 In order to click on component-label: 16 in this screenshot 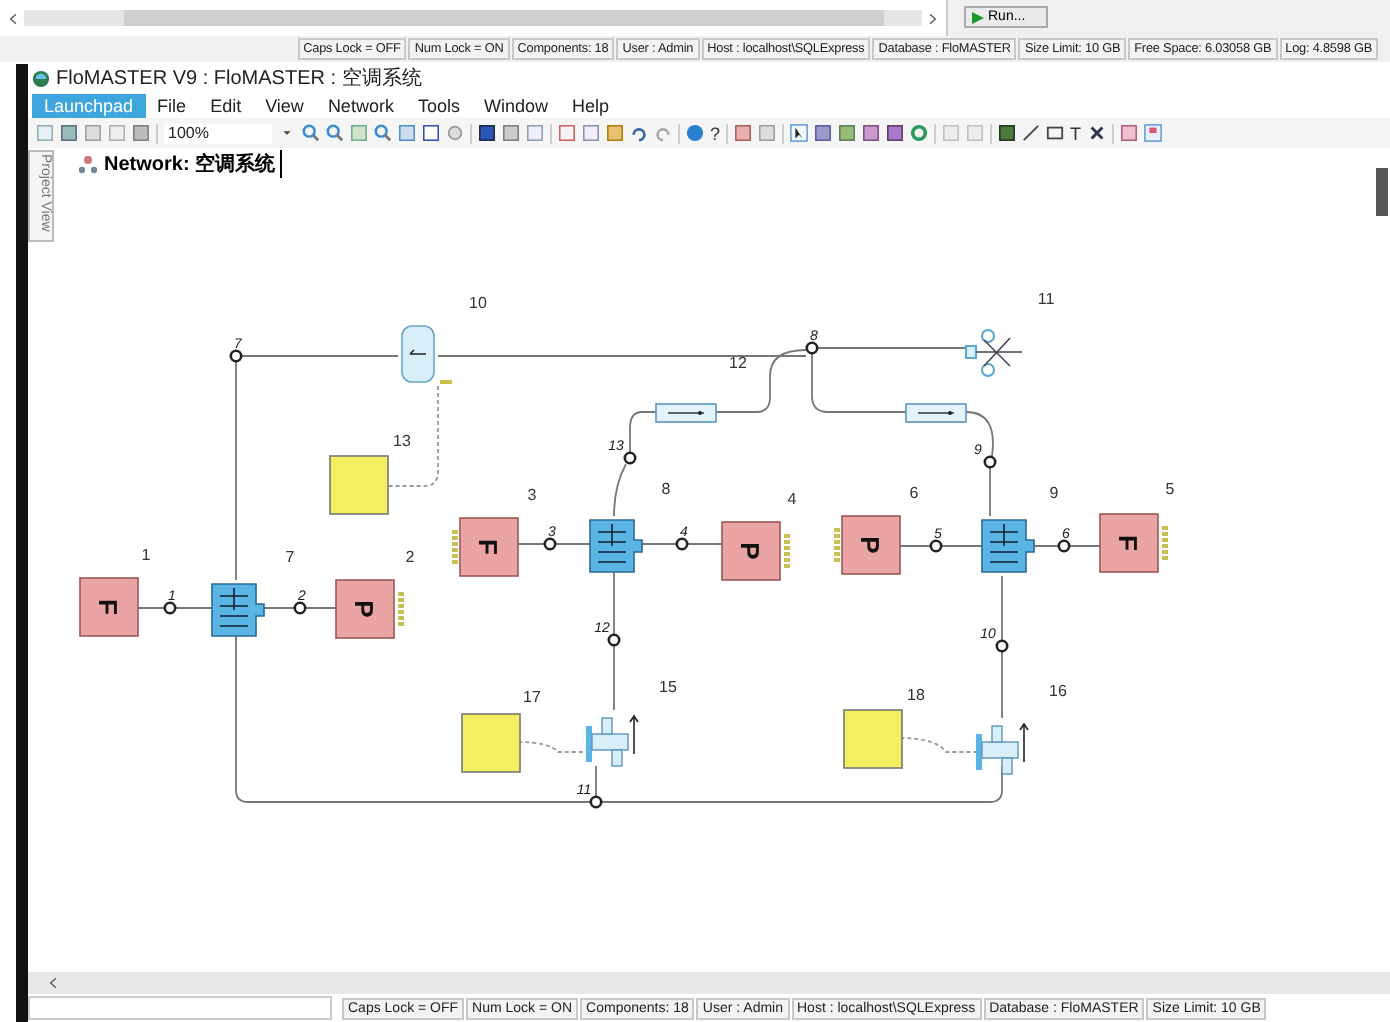, I will do `click(1058, 691)`.